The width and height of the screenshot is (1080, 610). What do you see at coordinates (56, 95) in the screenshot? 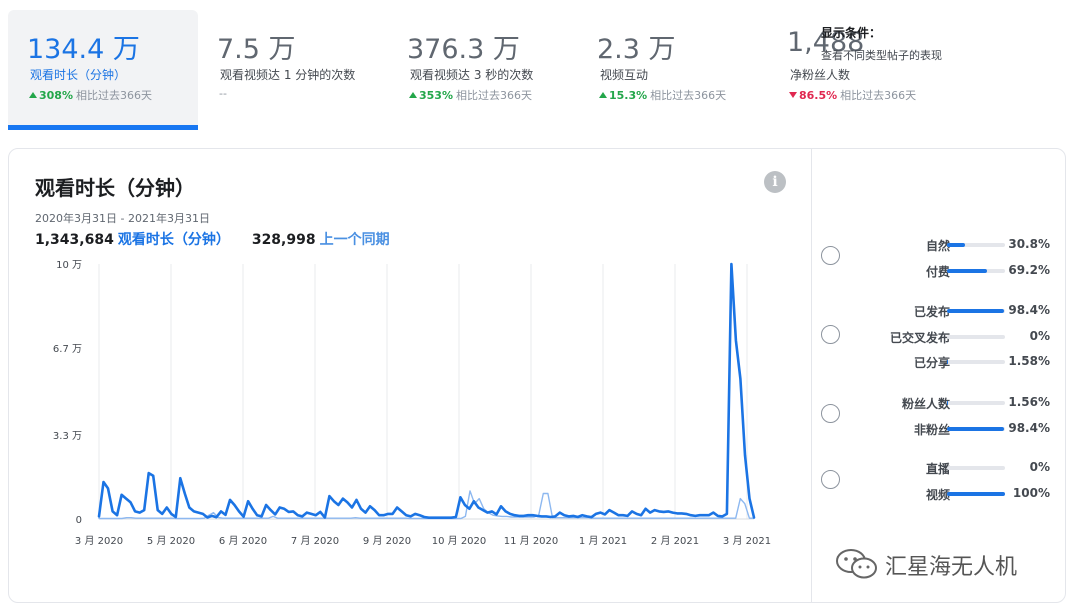
I see `delta-value: 308%` at bounding box center [56, 95].